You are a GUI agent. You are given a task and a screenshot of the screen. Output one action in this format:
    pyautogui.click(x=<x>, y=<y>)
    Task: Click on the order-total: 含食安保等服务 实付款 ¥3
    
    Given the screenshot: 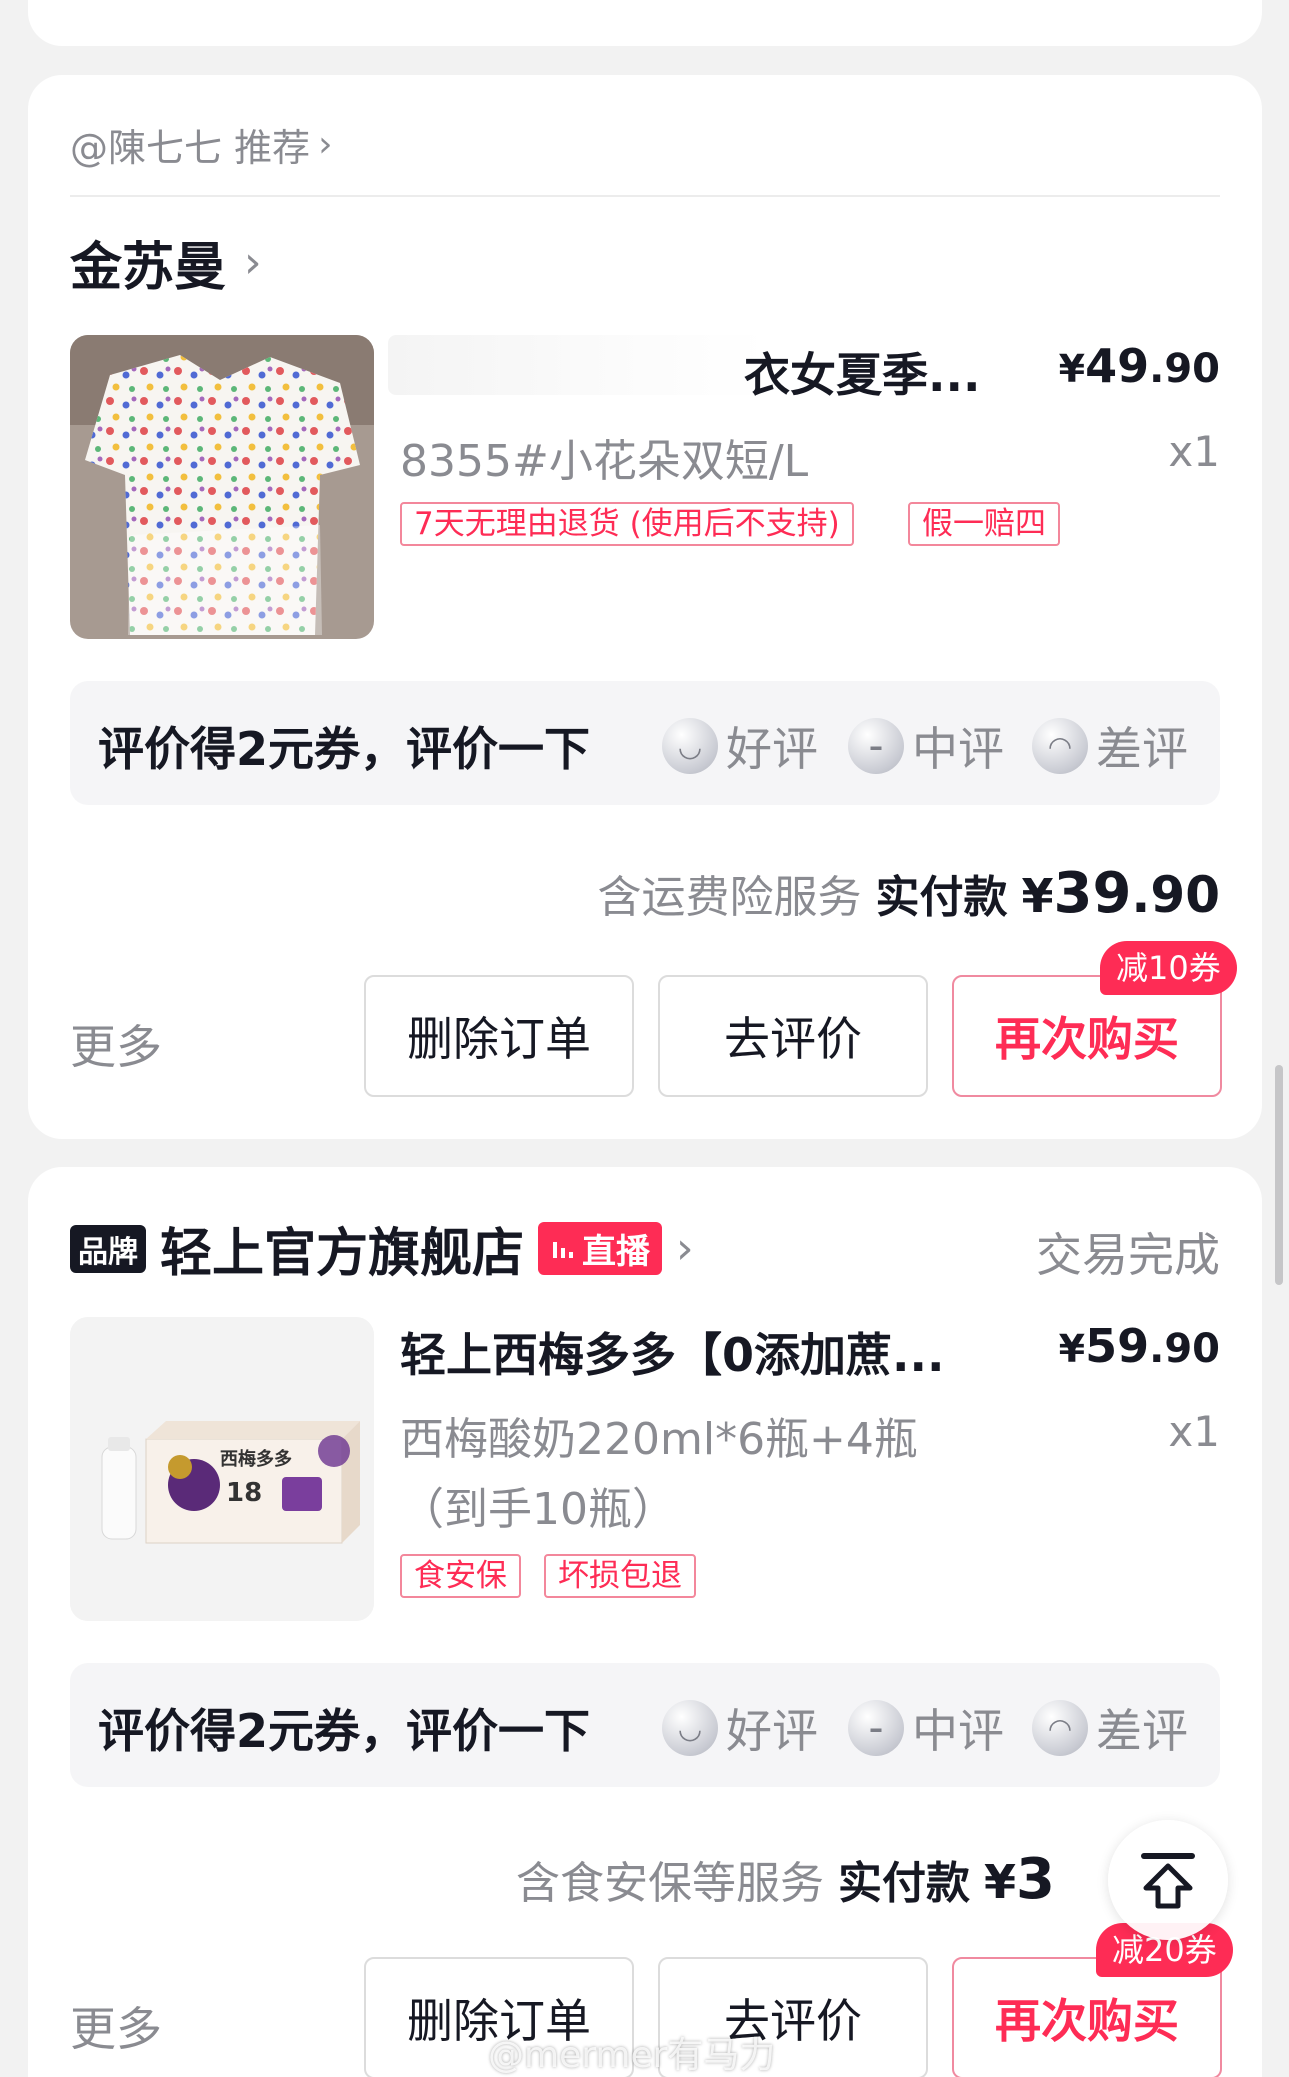 What is the action you would take?
    pyautogui.click(x=785, y=1879)
    